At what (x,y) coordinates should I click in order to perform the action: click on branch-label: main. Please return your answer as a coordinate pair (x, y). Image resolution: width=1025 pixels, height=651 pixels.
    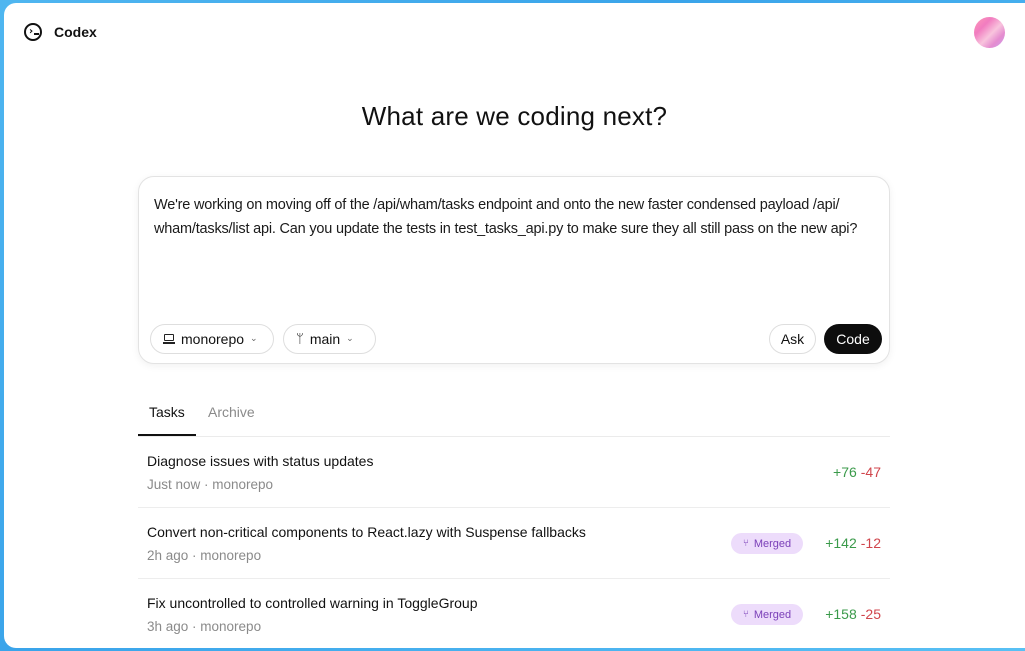
    Looking at the image, I should click on (325, 339).